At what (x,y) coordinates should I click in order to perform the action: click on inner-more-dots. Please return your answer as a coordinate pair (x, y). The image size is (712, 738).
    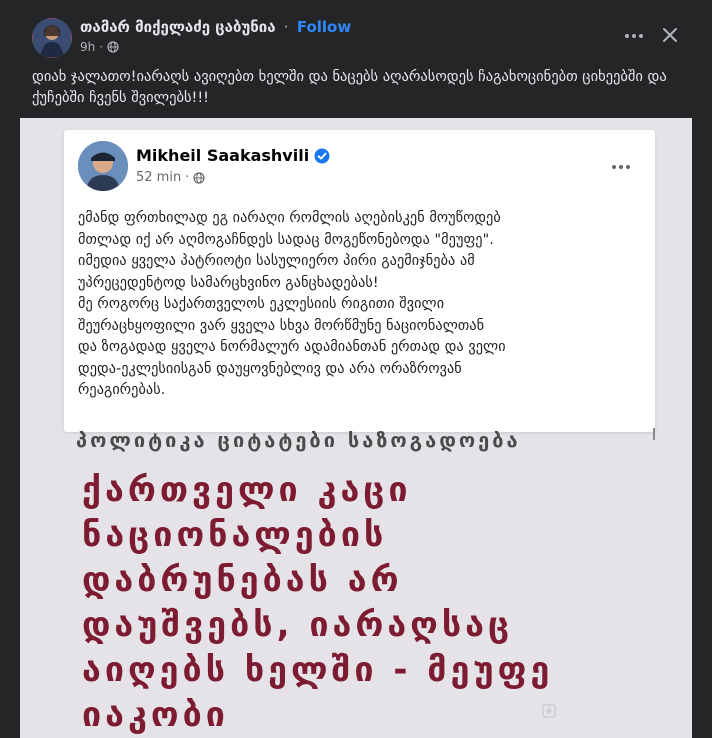
    Looking at the image, I should click on (621, 167).